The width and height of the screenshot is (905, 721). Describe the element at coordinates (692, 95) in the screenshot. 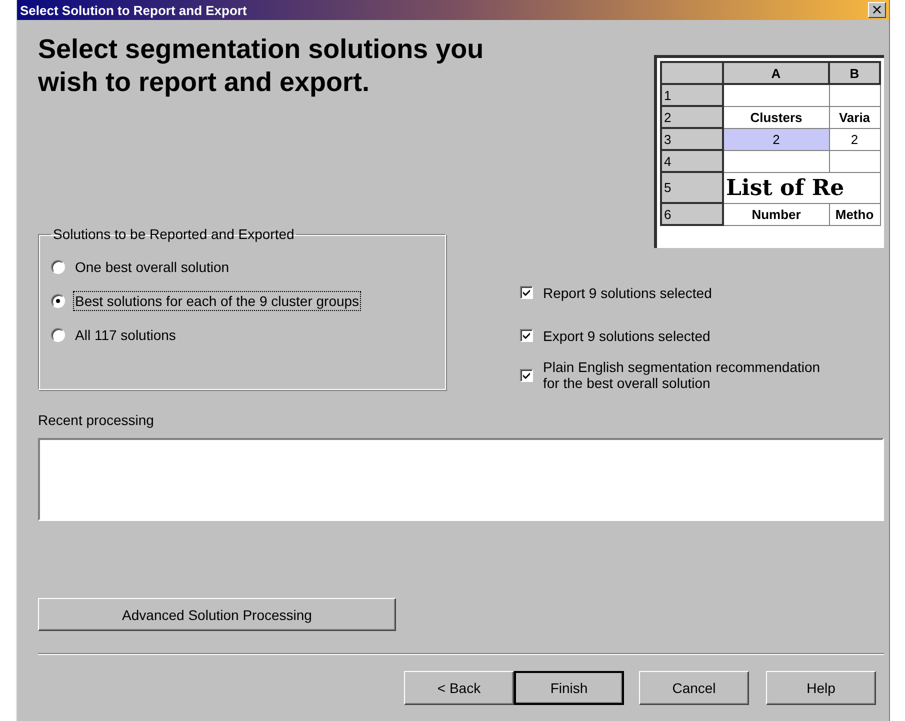

I see `row-header: 1` at that location.